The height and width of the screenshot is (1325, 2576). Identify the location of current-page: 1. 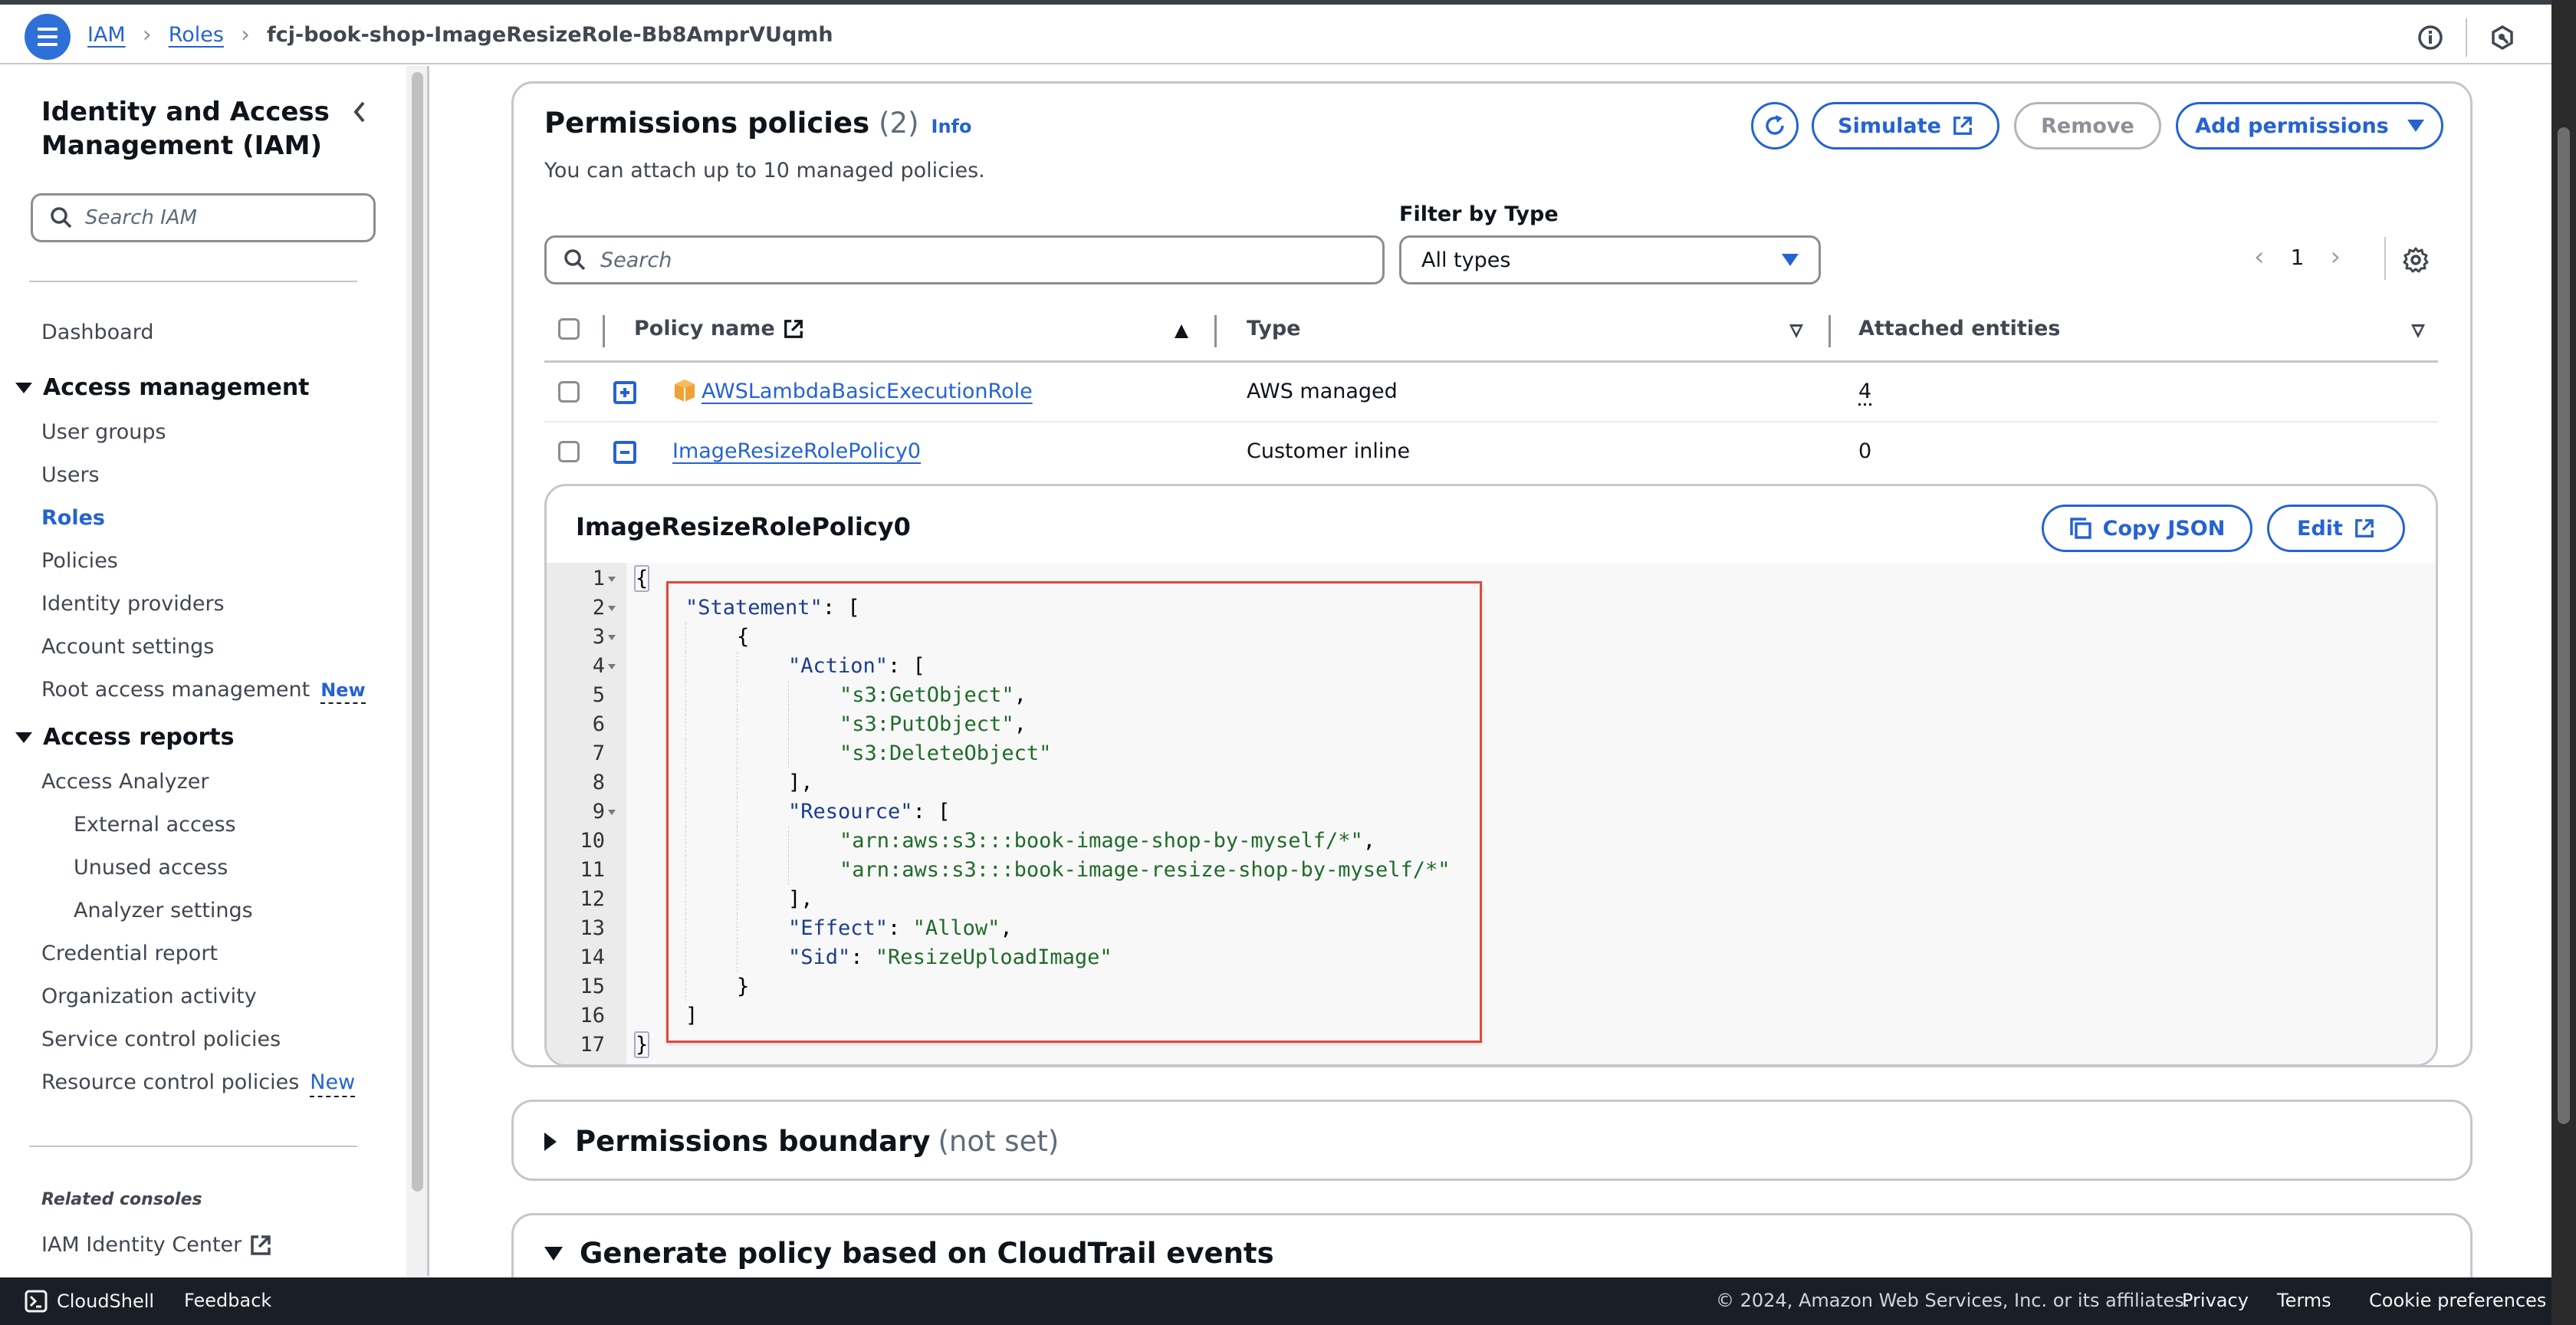
(2298, 257).